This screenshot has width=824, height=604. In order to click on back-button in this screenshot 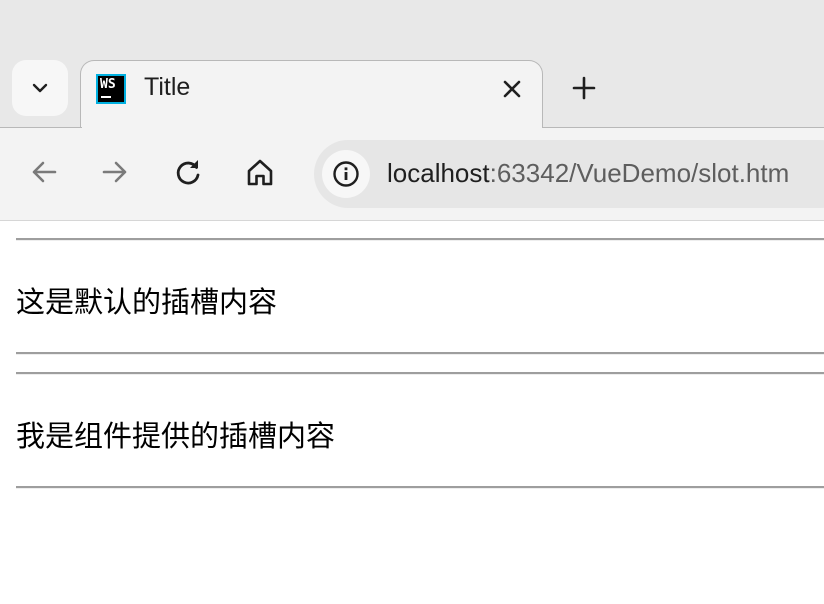, I will do `click(44, 172)`.